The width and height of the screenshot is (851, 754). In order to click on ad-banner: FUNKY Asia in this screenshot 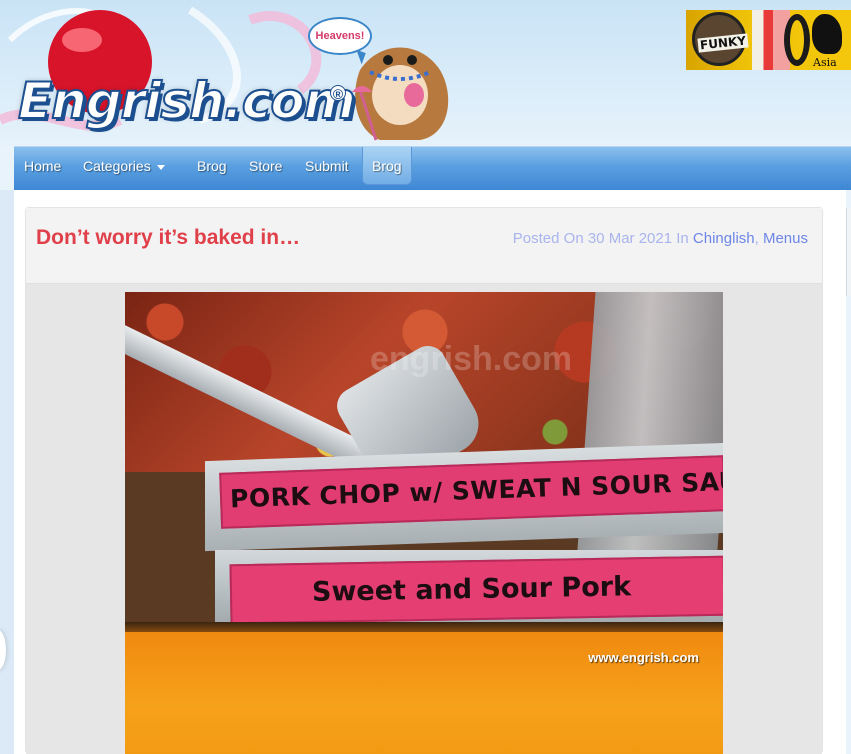, I will do `click(768, 40)`.